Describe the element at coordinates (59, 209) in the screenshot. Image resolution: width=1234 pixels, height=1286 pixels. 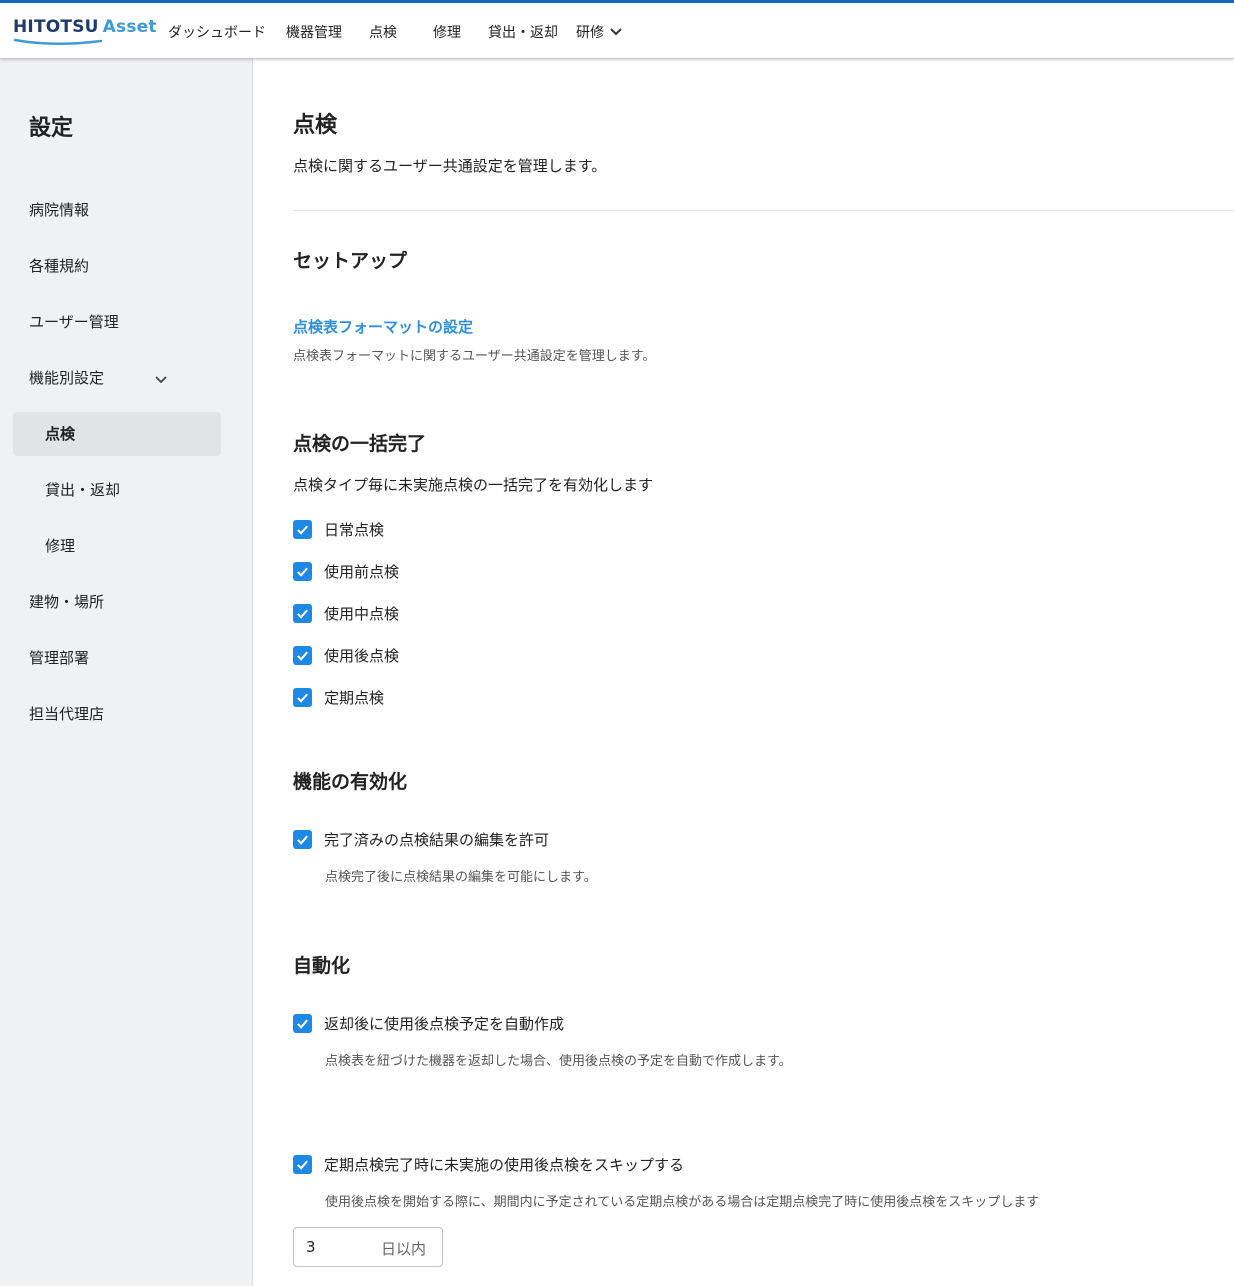
I see `sidebar-item-hospital-info: 病院情報` at that location.